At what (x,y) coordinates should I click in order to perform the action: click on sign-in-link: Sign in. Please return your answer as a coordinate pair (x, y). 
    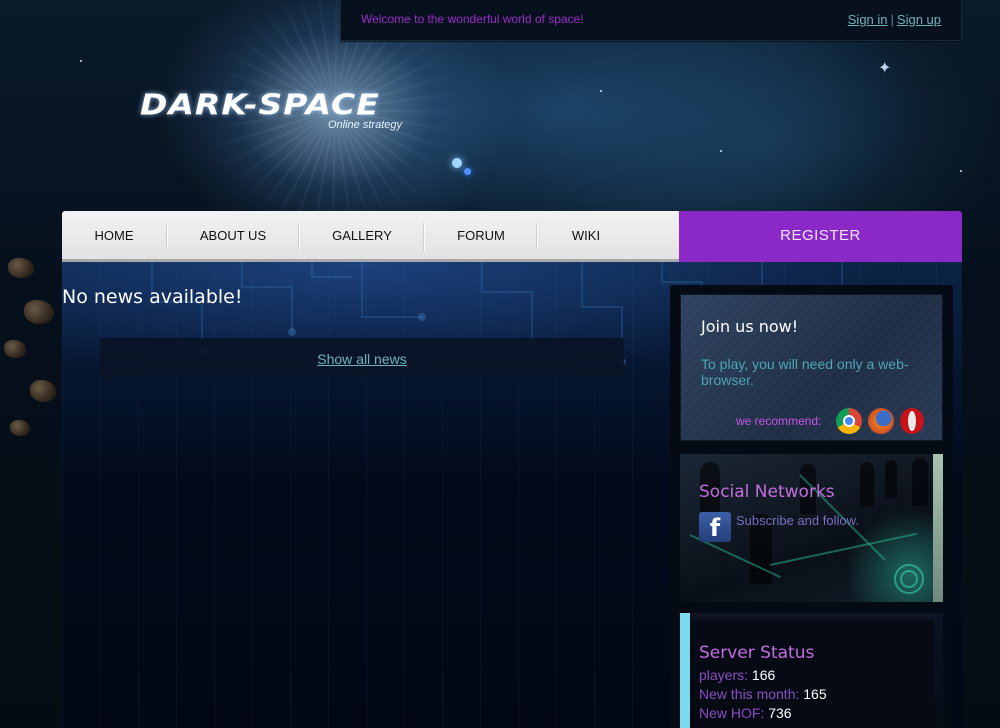
    Looking at the image, I should click on (868, 19).